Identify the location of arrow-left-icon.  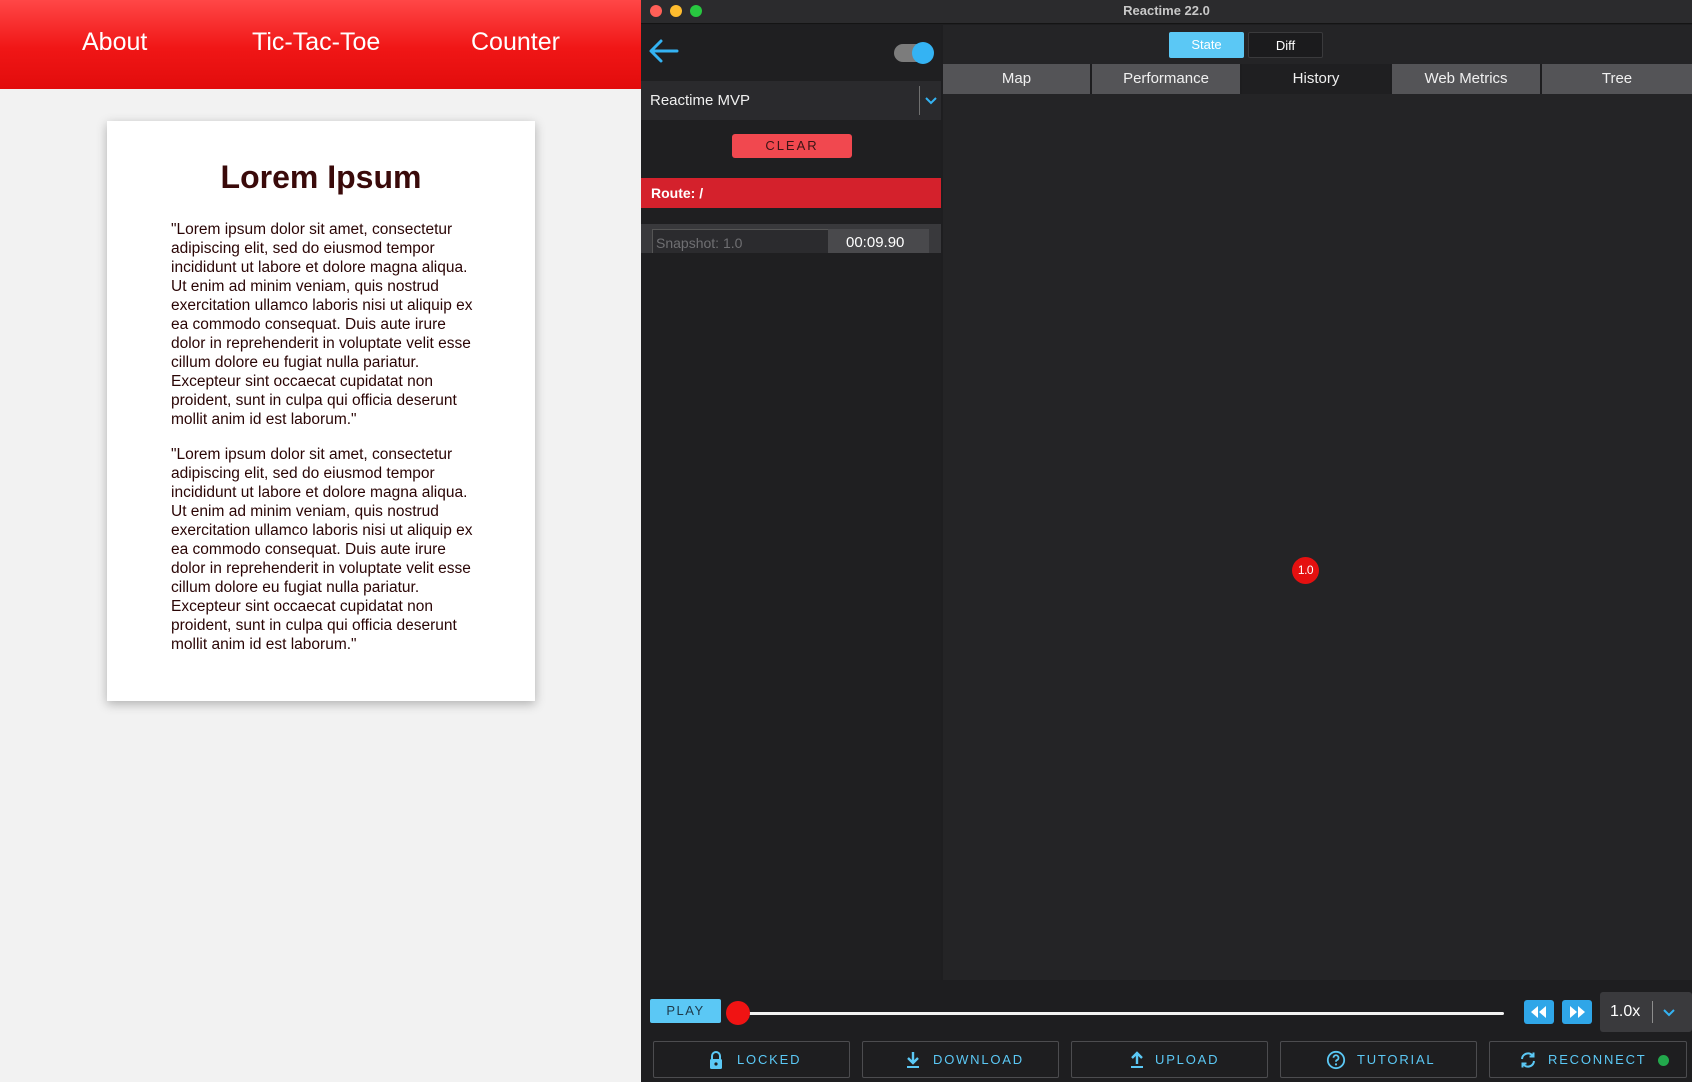
(664, 51).